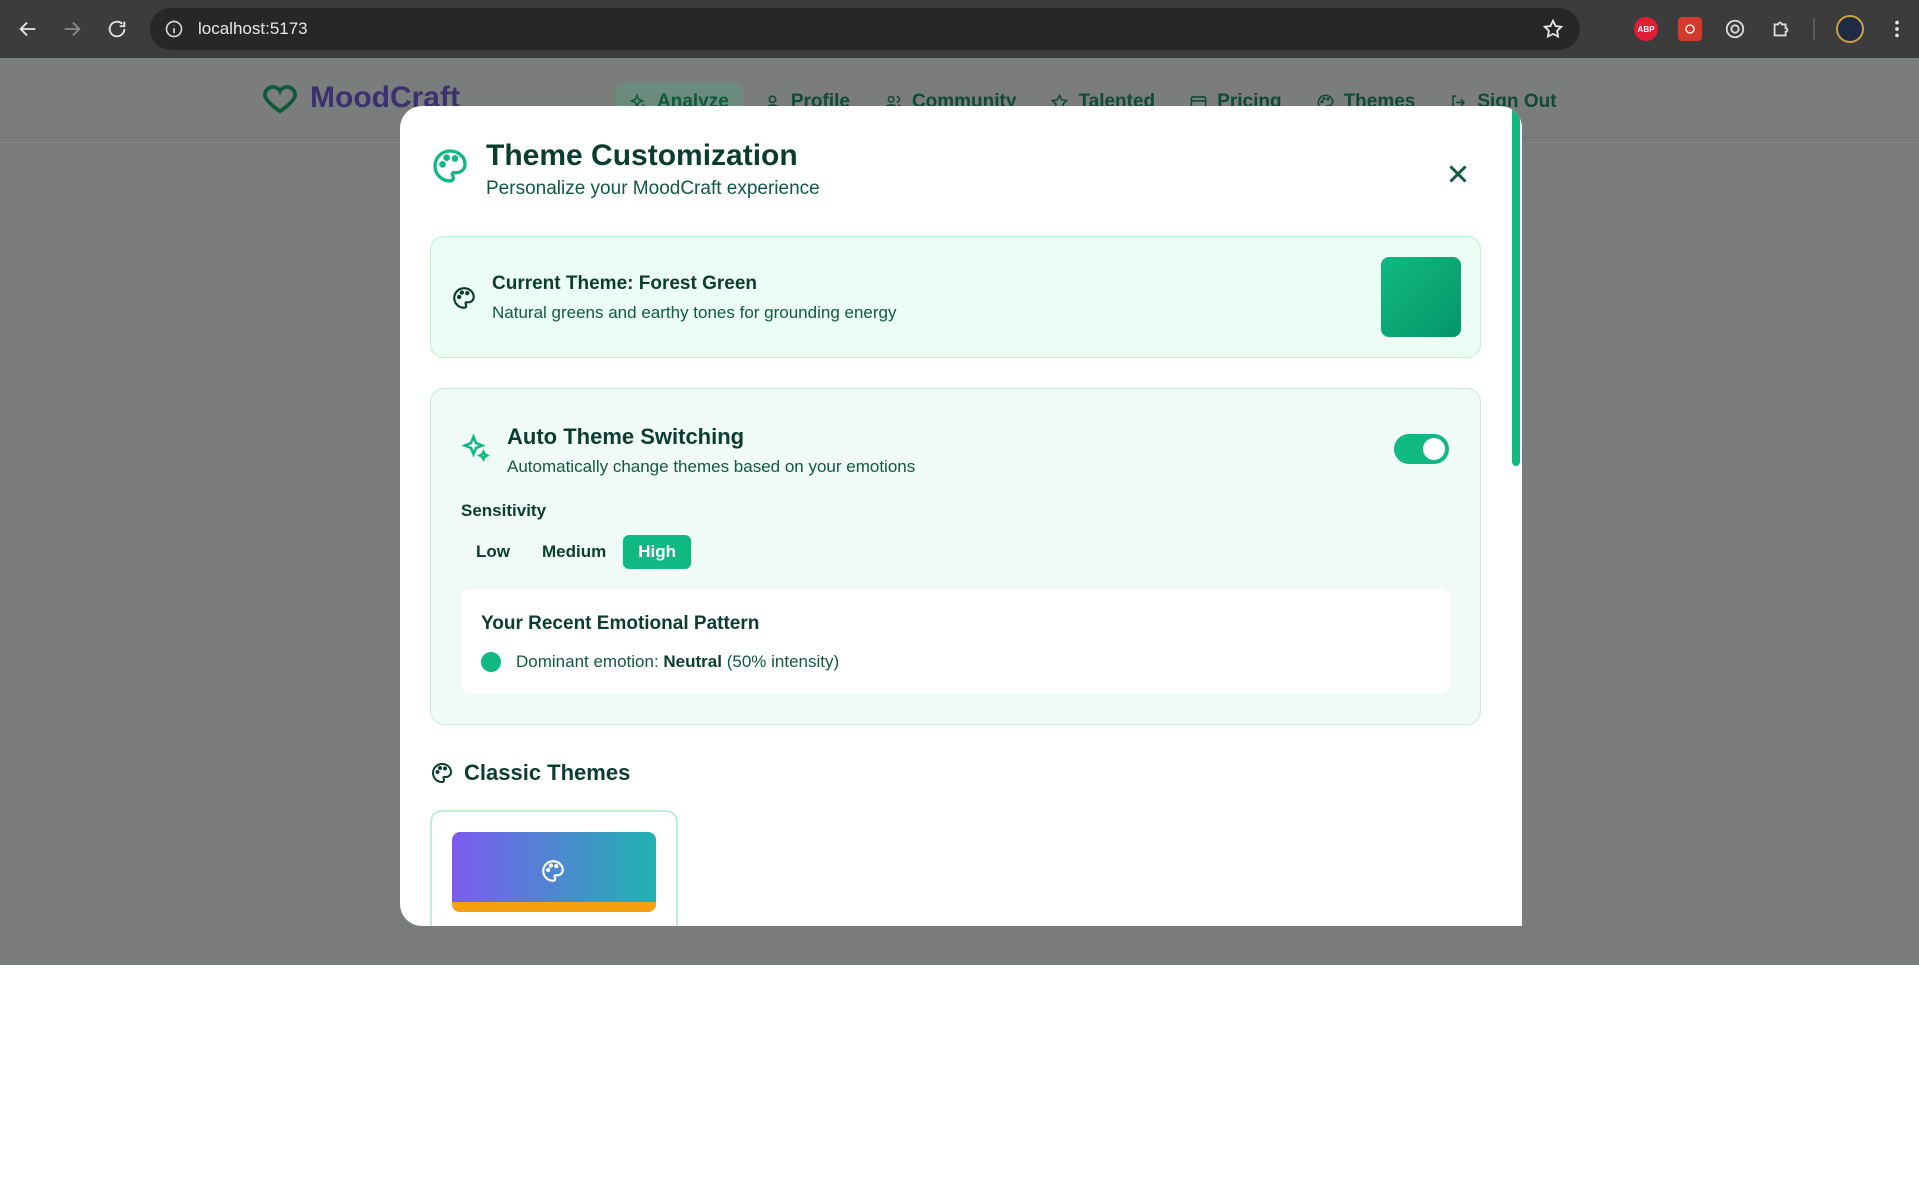 Image resolution: width=1919 pixels, height=1200 pixels. I want to click on theme-option-card, so click(554, 868).